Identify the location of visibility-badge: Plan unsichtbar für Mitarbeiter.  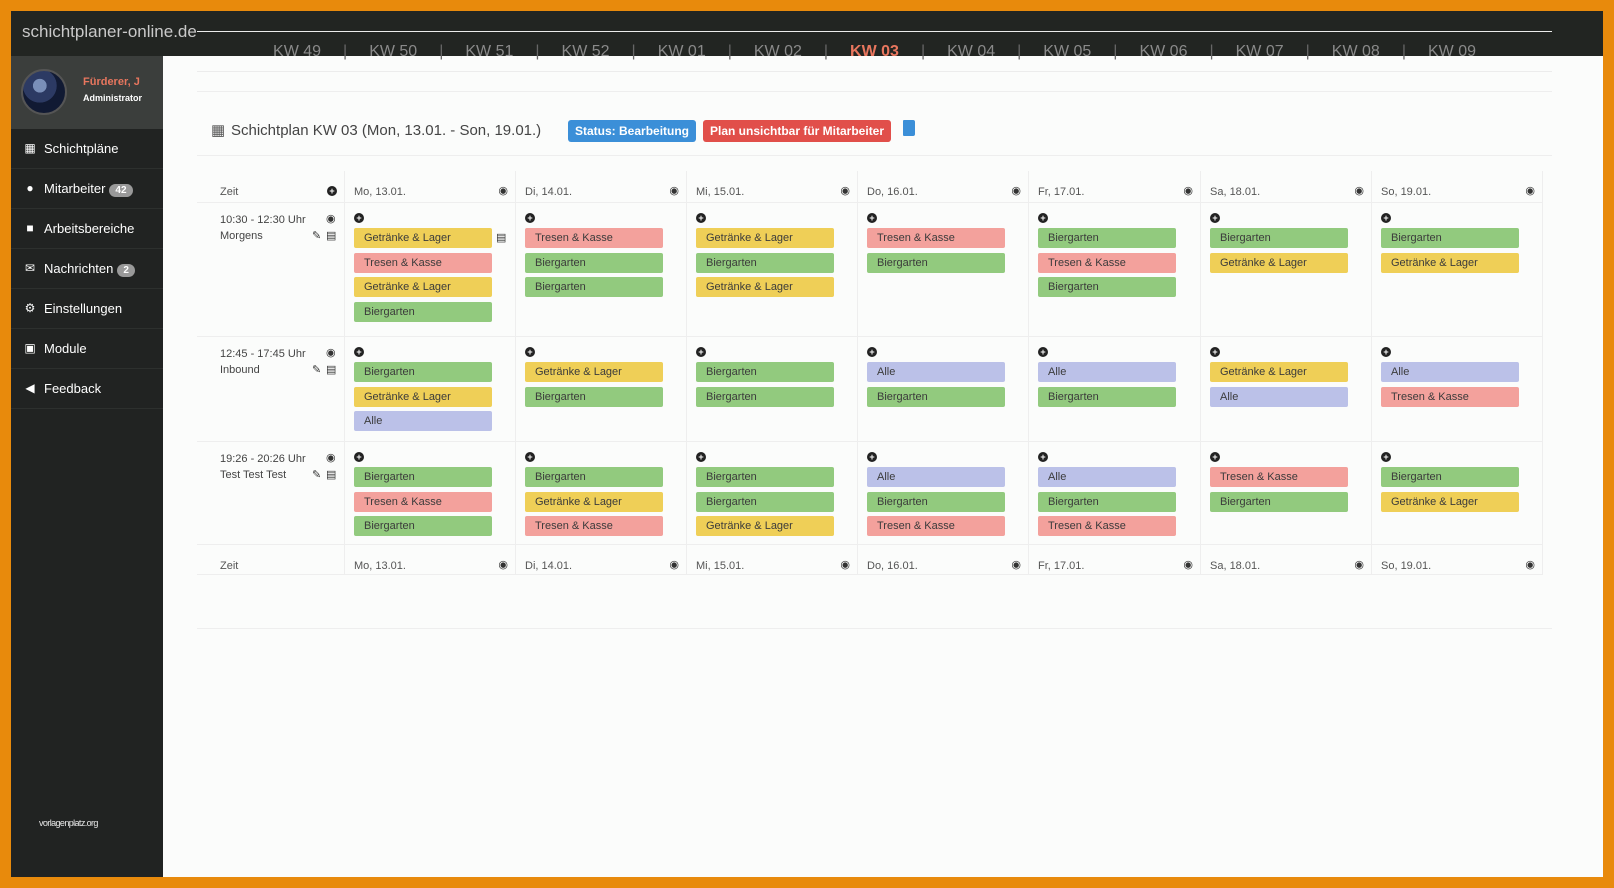
(797, 131).